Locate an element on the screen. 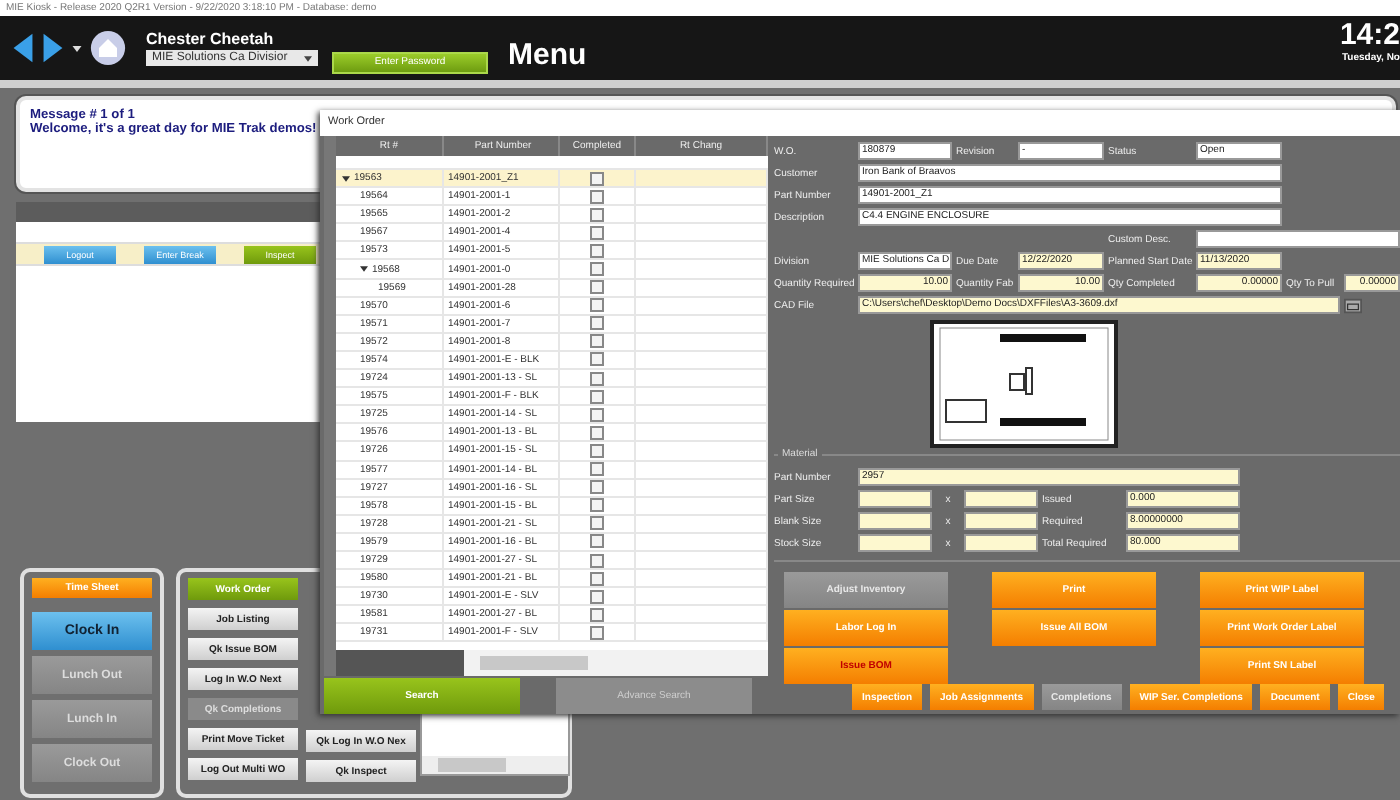 The width and height of the screenshot is (1400, 800). expand-icon is located at coordinates (346, 178).